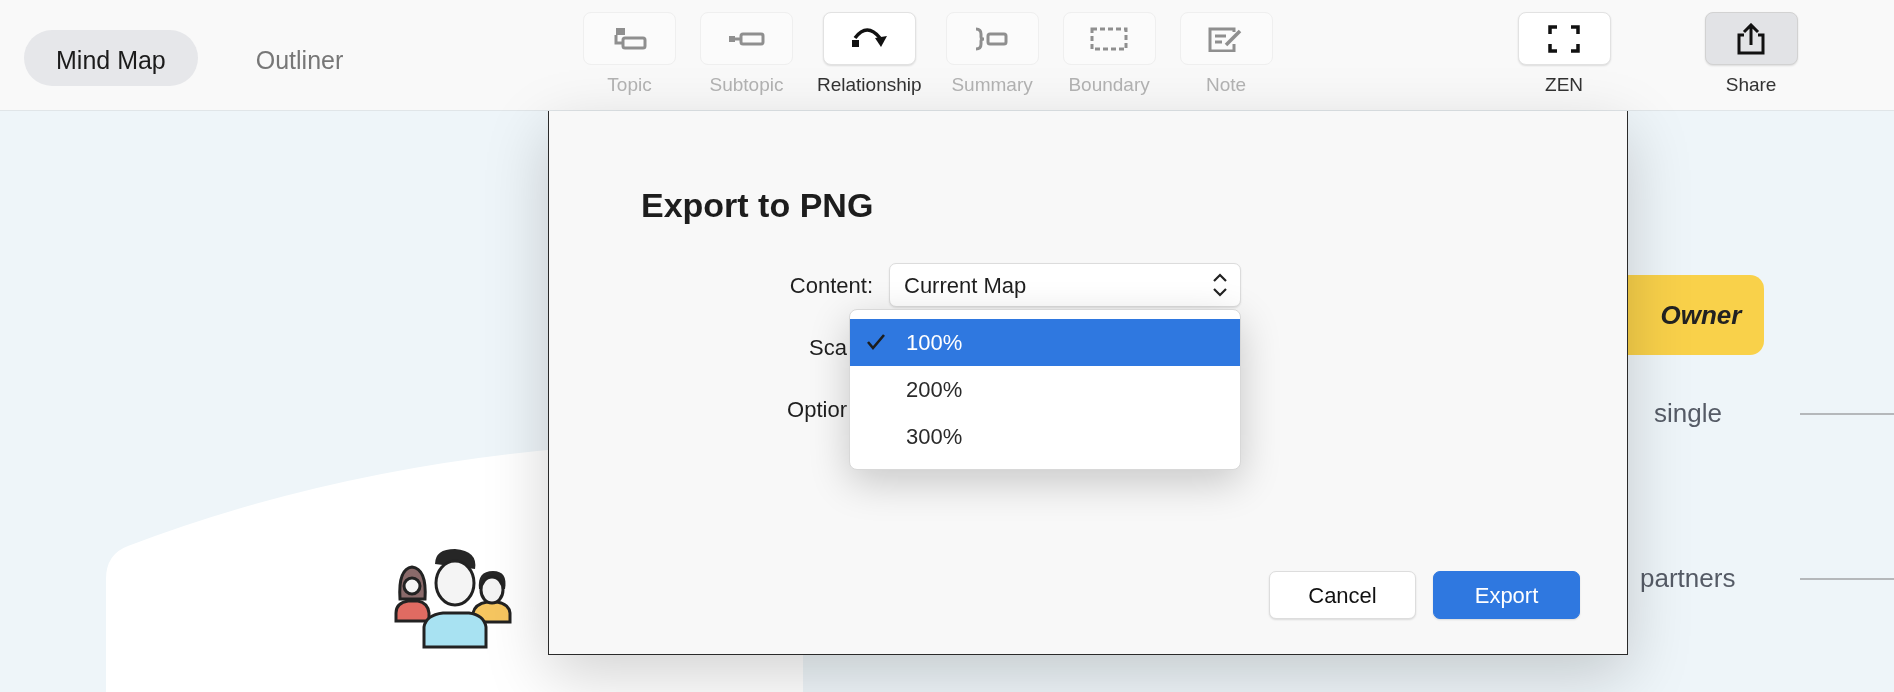  I want to click on tool-label: Summary, so click(992, 85).